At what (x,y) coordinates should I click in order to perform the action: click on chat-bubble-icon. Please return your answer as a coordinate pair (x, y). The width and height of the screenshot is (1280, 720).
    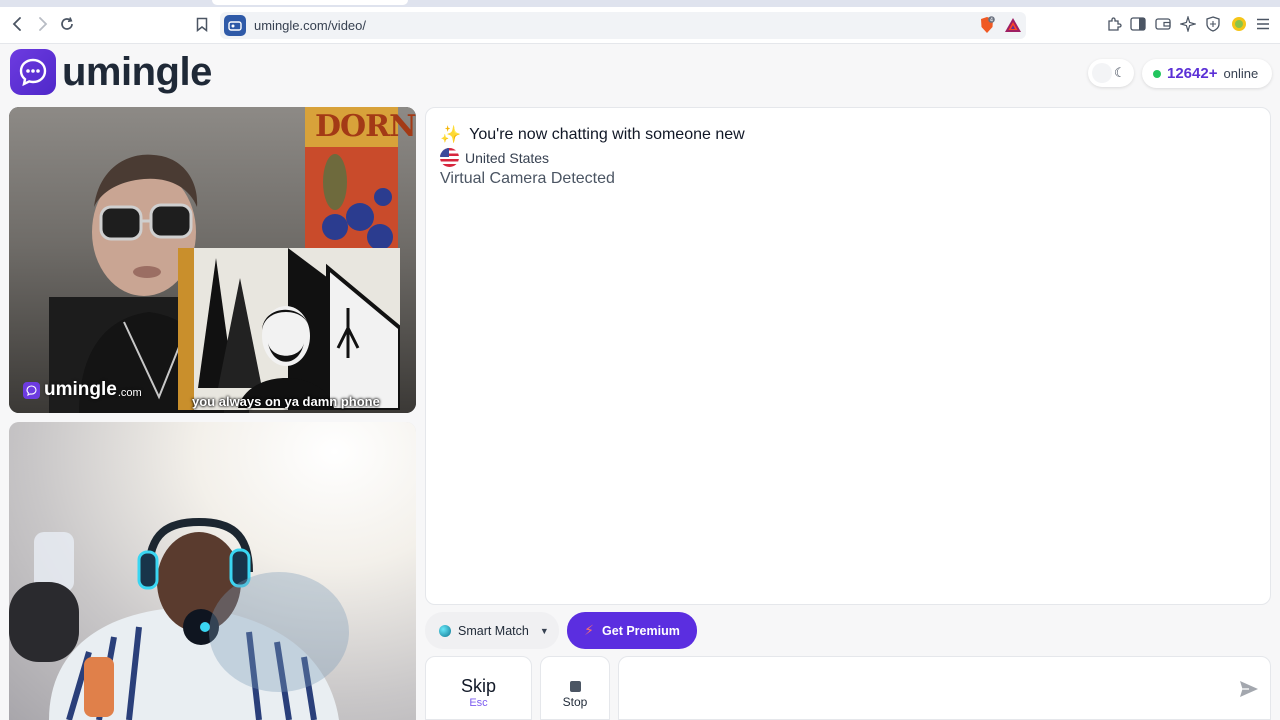
    Looking at the image, I should click on (33, 72).